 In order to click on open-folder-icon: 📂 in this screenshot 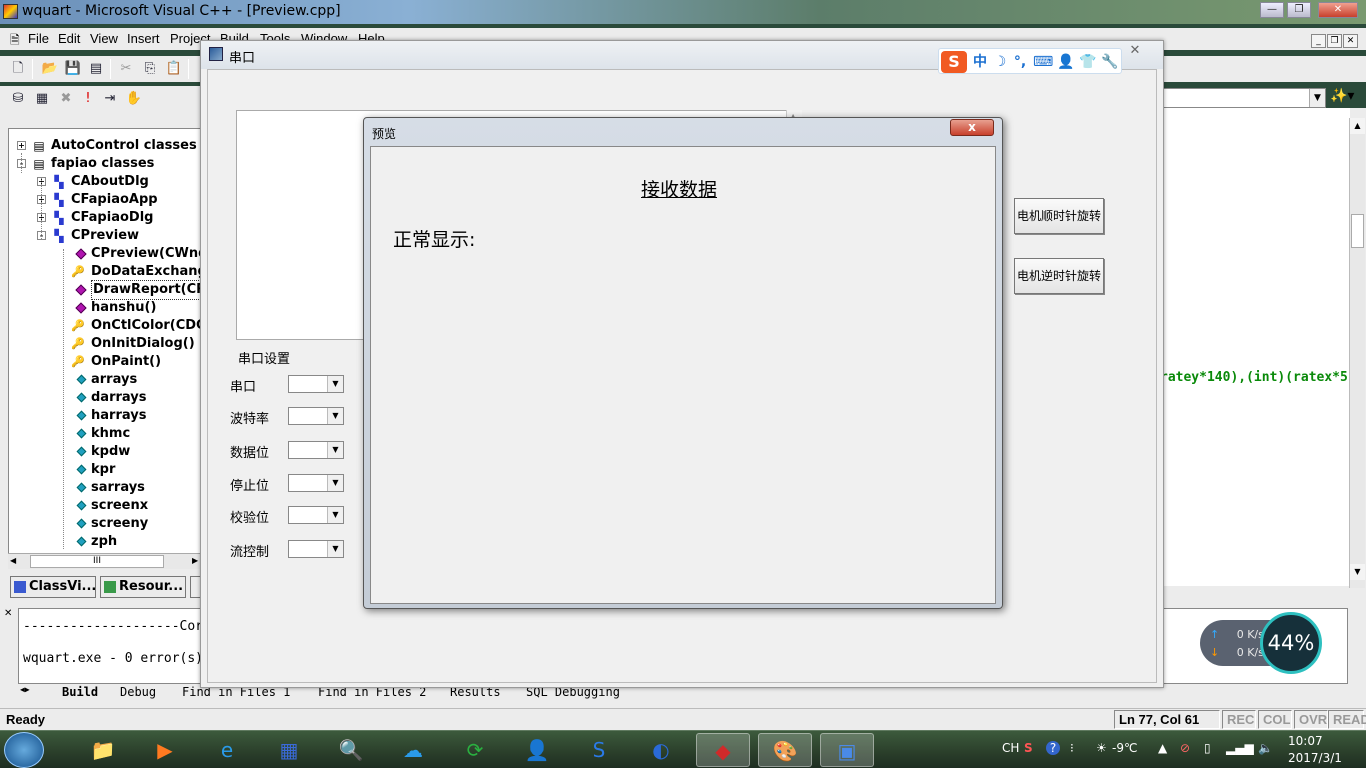, I will do `click(50, 69)`.